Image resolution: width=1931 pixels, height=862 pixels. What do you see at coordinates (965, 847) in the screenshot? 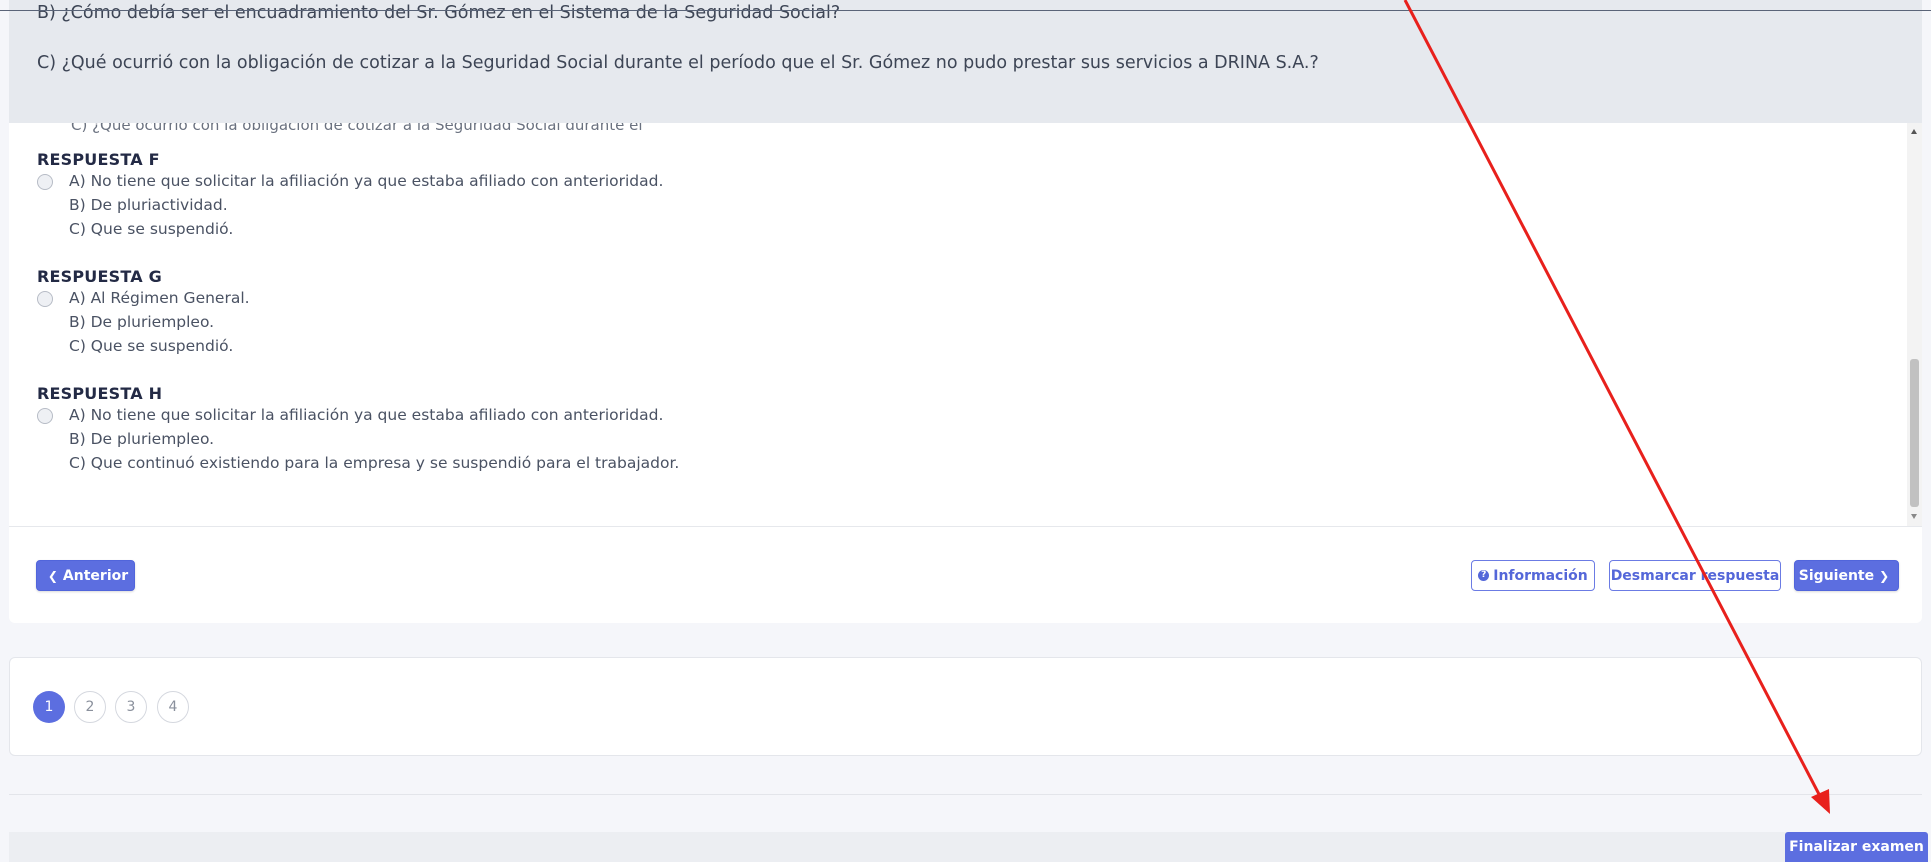
I see `footer-bar` at bounding box center [965, 847].